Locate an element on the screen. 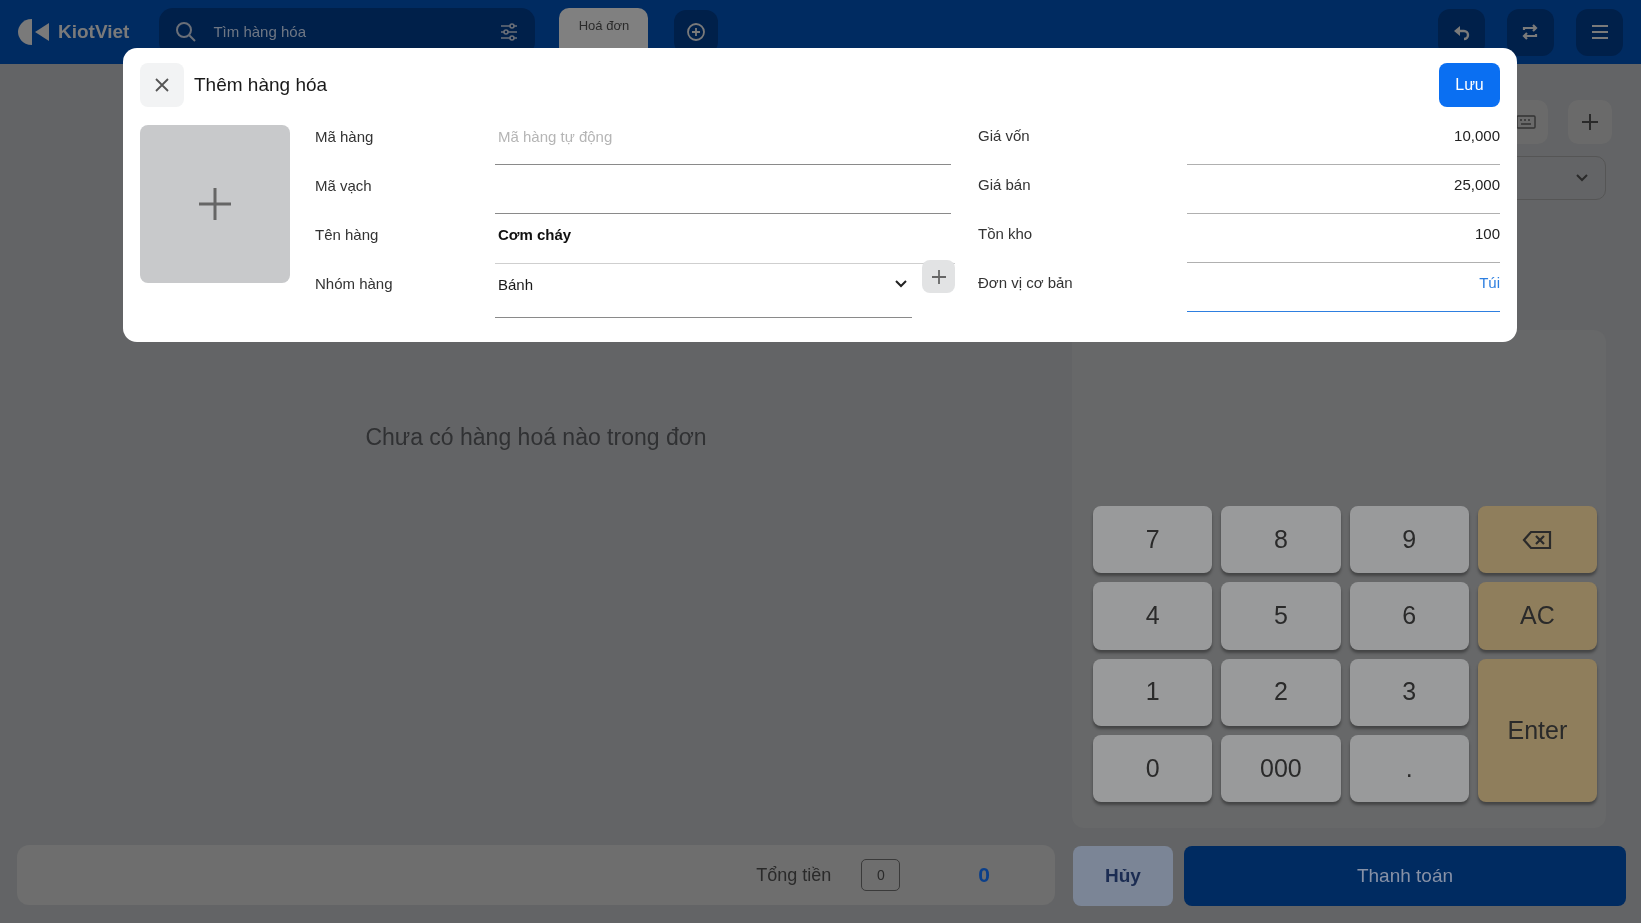 The width and height of the screenshot is (1641, 923). close-button is located at coordinates (162, 85).